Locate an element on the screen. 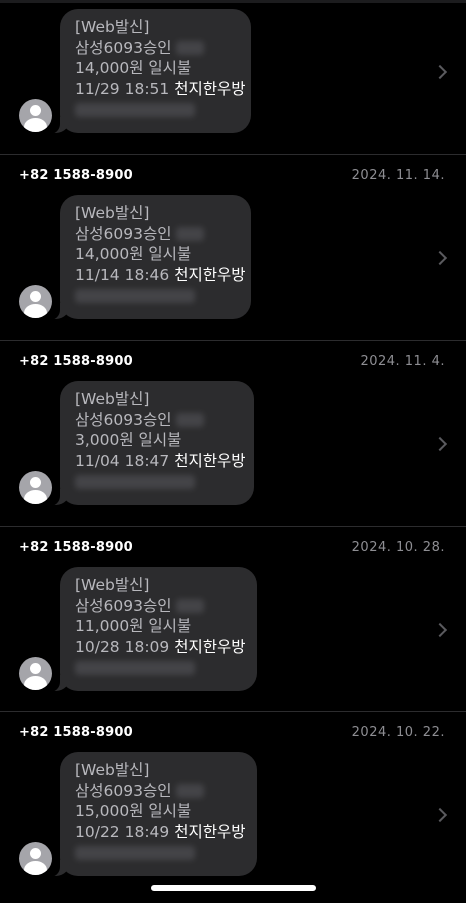 This screenshot has width=466, height=903. message-date: 2024. 11. 4. is located at coordinates (402, 361).